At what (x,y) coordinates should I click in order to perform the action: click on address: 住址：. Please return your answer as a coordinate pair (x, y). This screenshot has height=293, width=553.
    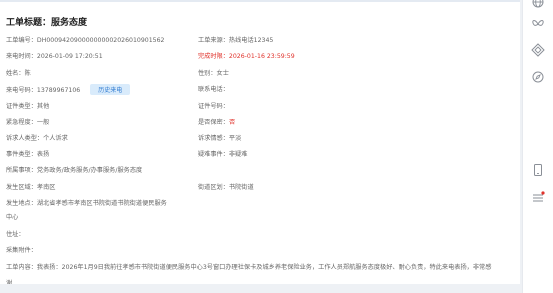
    Looking at the image, I should click on (15, 234).